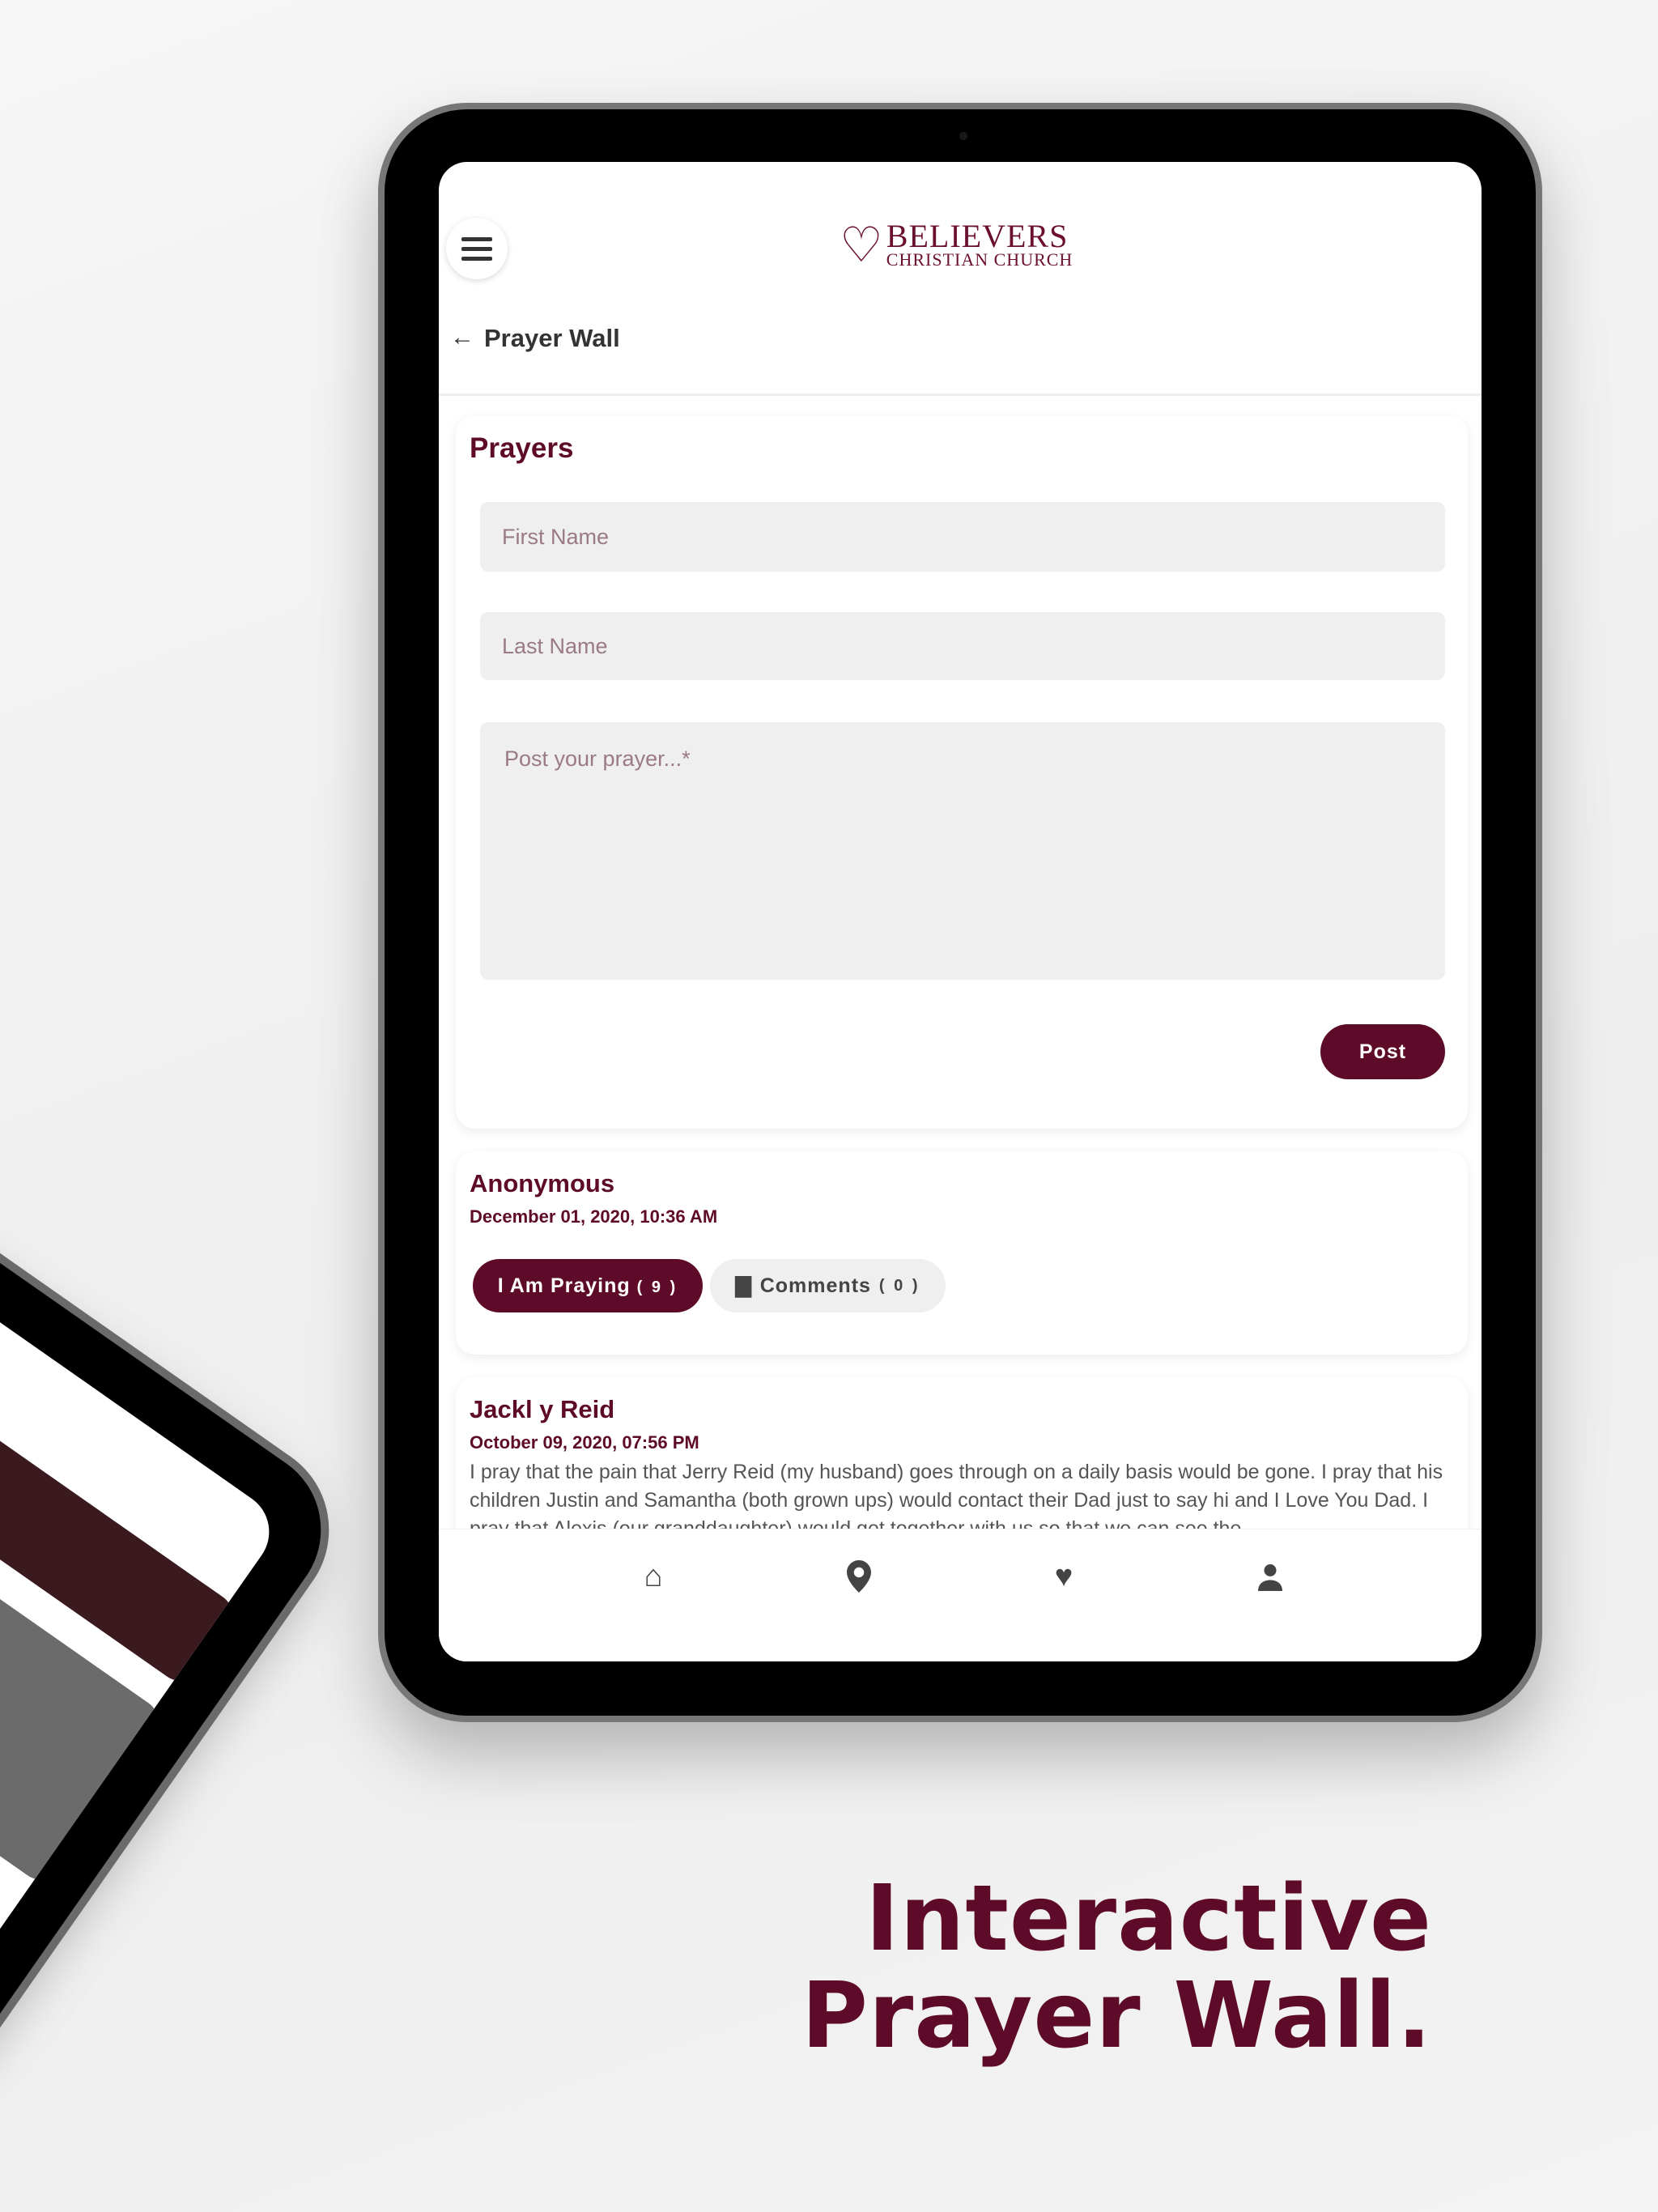  What do you see at coordinates (462, 337) in the screenshot?
I see `back-arrow-icon: ←` at bounding box center [462, 337].